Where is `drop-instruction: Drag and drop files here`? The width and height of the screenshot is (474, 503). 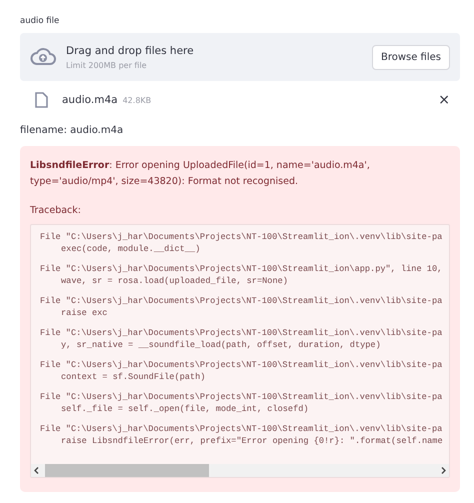 drop-instruction: Drag and drop files here is located at coordinates (130, 50).